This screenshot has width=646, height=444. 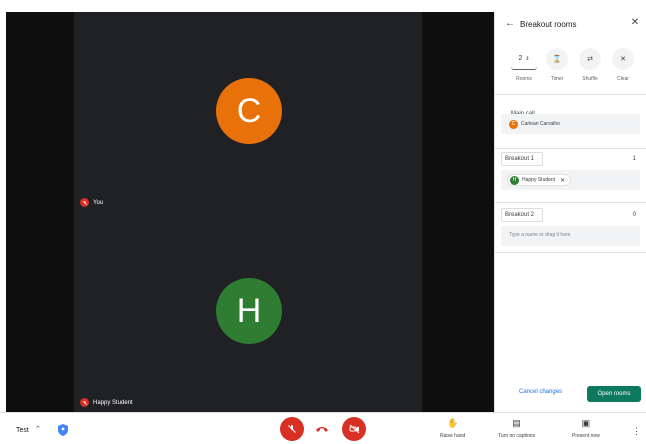 What do you see at coordinates (548, 24) in the screenshot?
I see `panel-title: Breakout rooms` at bounding box center [548, 24].